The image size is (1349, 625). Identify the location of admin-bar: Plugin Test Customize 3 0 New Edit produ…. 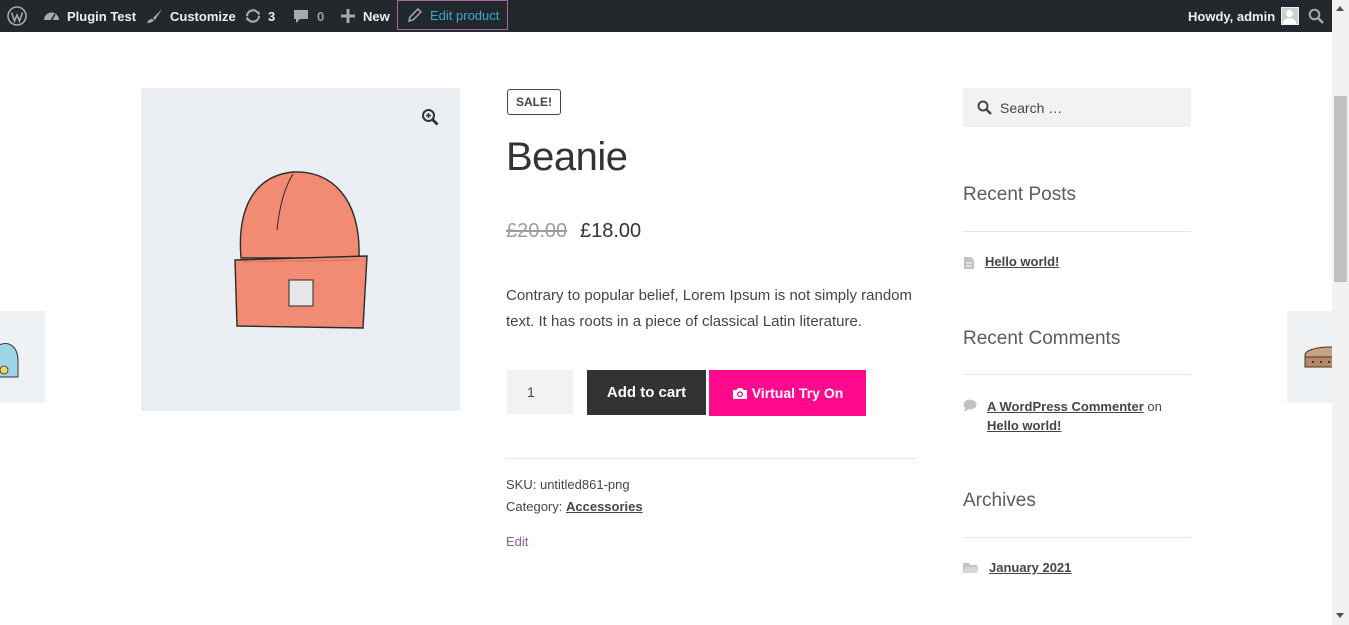
(666, 16).